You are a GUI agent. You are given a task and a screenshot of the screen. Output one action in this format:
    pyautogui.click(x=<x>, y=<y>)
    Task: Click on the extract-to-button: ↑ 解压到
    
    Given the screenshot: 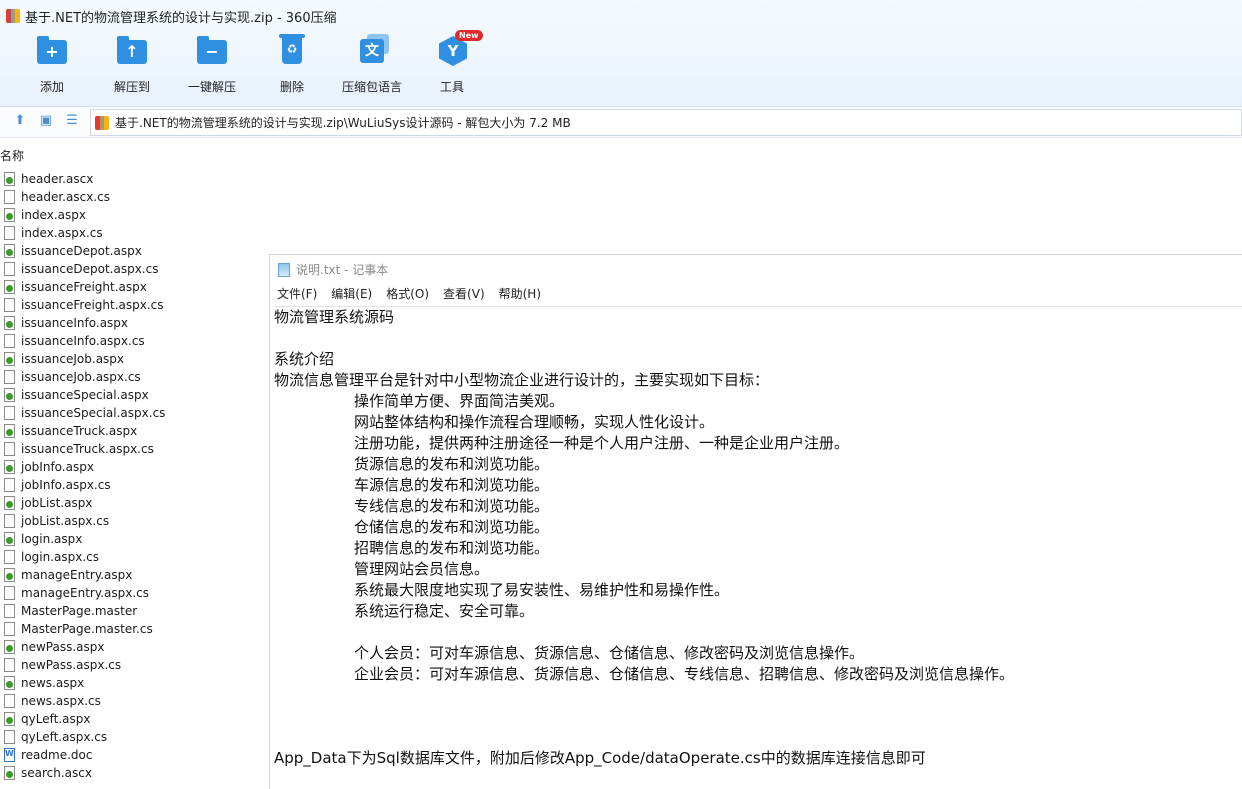 What is the action you would take?
    pyautogui.click(x=132, y=64)
    